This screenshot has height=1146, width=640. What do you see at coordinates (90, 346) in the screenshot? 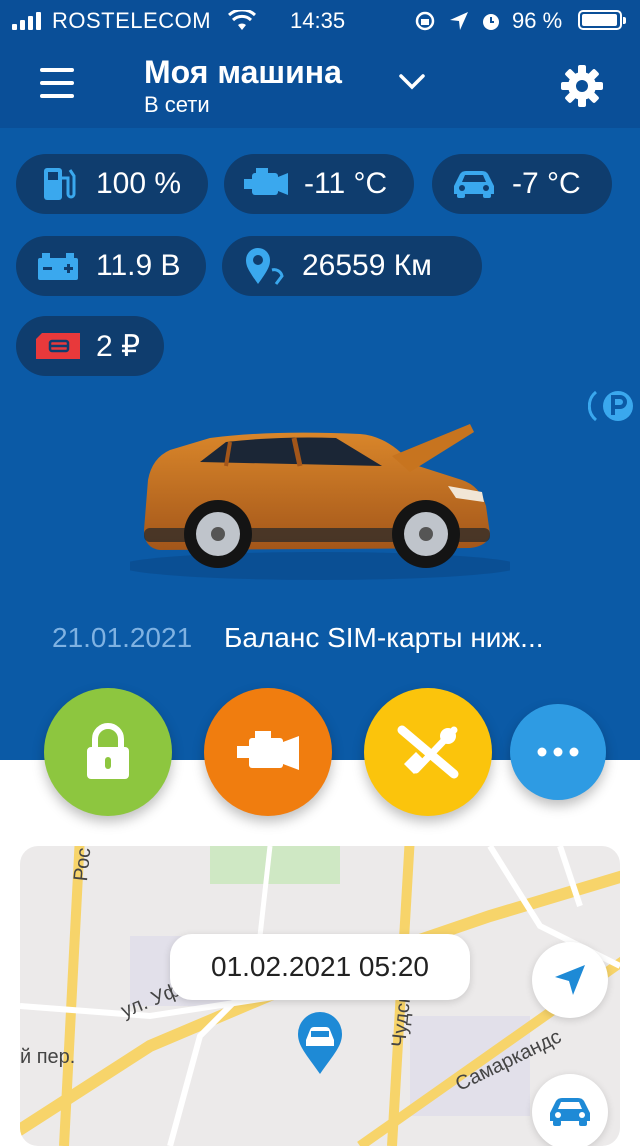
I see `sim-balance-chip: 2 ₽` at bounding box center [90, 346].